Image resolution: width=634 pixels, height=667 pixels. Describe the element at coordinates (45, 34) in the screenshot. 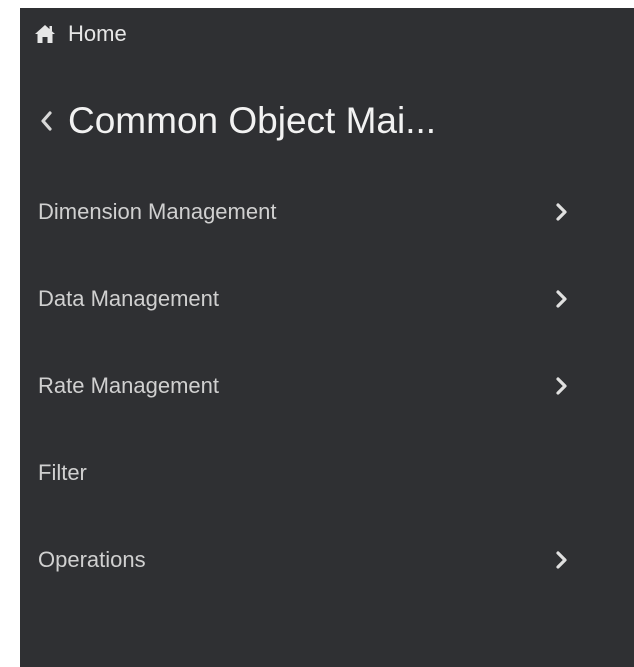

I see `home-icon` at that location.